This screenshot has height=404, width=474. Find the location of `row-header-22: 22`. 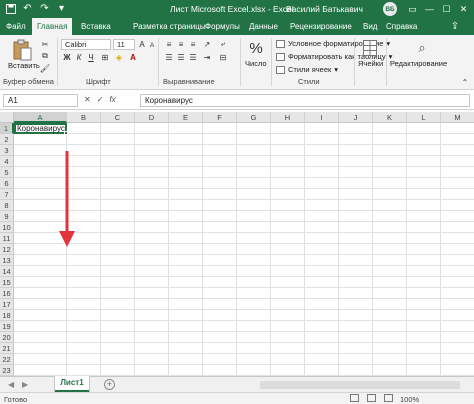

row-header-22: 22 is located at coordinates (7, 359).